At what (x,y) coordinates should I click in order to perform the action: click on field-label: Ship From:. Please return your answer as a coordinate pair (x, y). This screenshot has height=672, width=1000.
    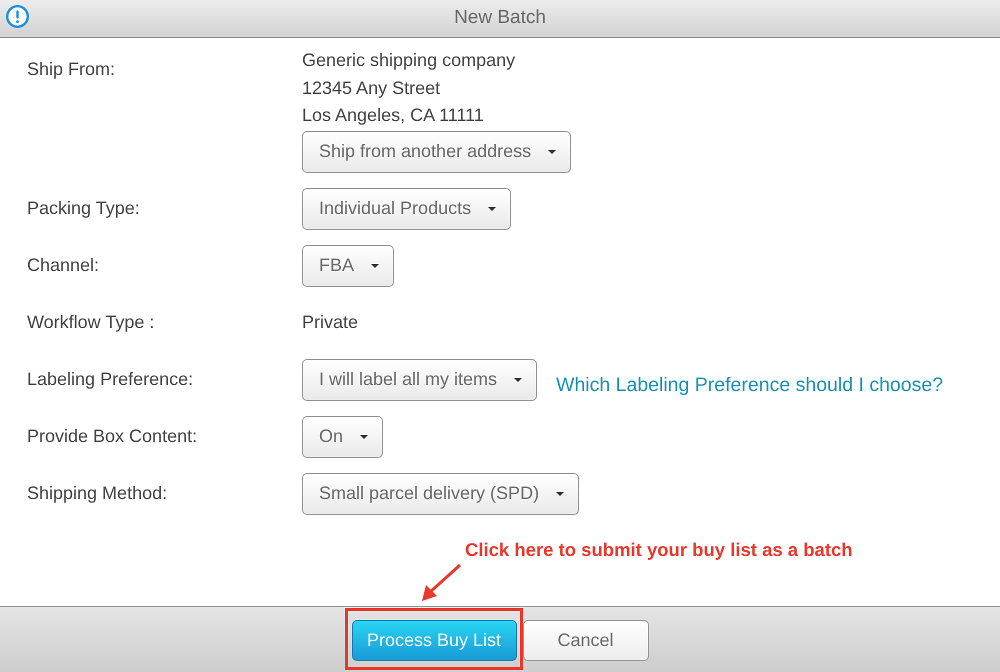
    Looking at the image, I should click on (71, 69).